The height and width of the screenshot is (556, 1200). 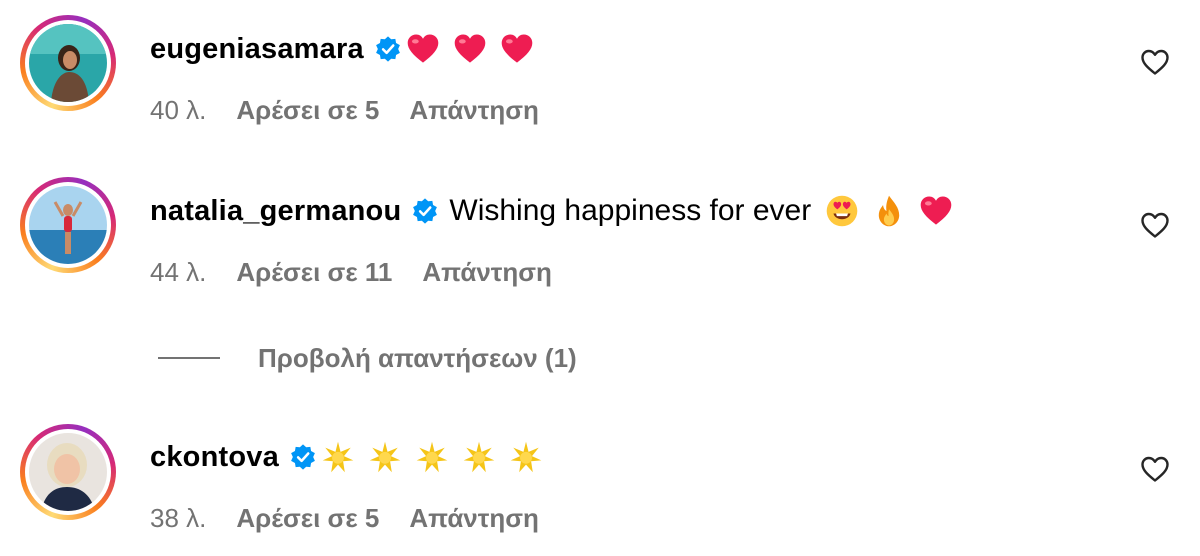 What do you see at coordinates (214, 457) in the screenshot?
I see `username: ckontova` at bounding box center [214, 457].